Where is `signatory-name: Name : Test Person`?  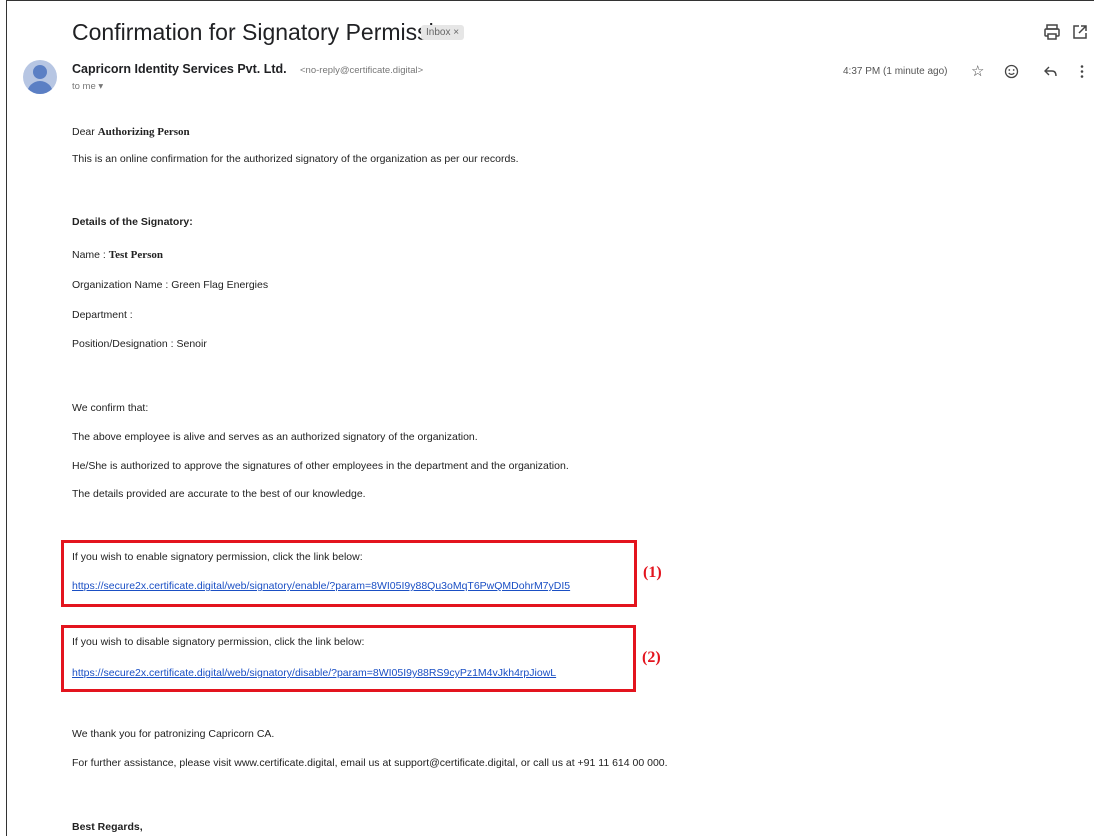
signatory-name: Name : Test Person is located at coordinates (117, 255).